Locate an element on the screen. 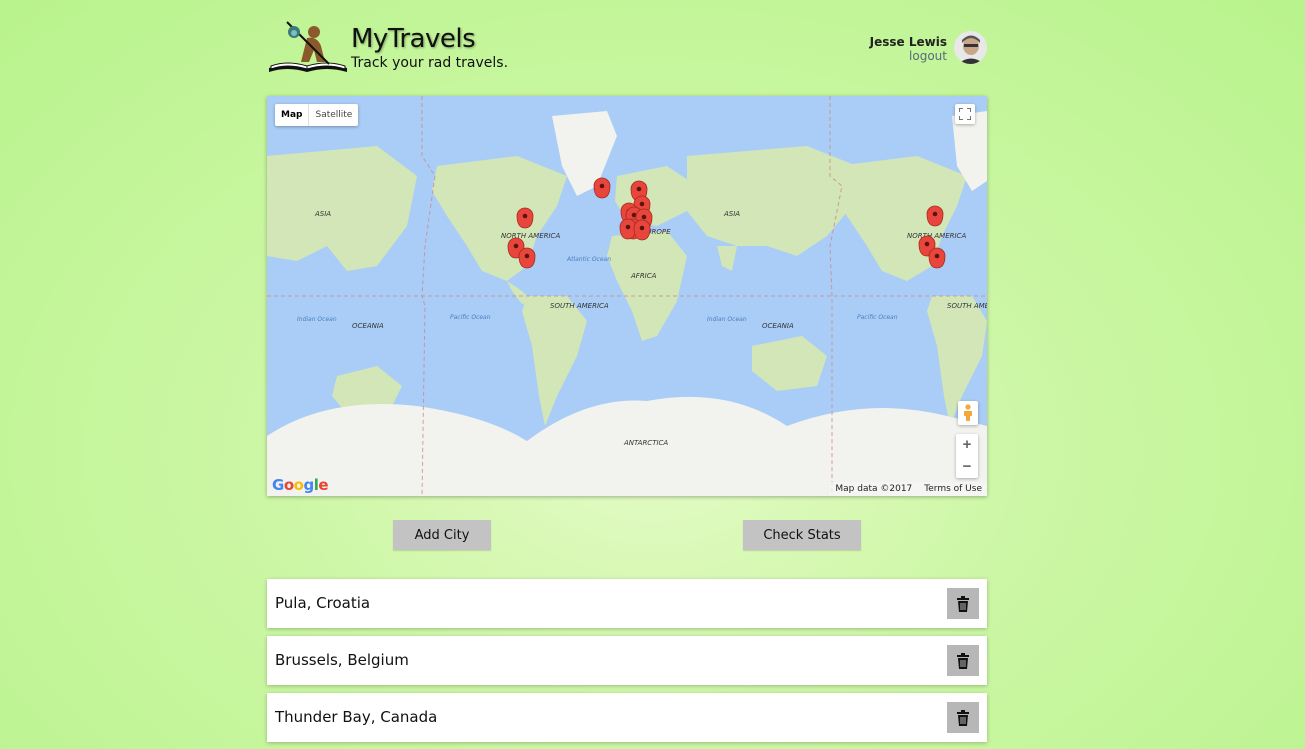  label-oceania-left: OCEANIA is located at coordinates (368, 326).